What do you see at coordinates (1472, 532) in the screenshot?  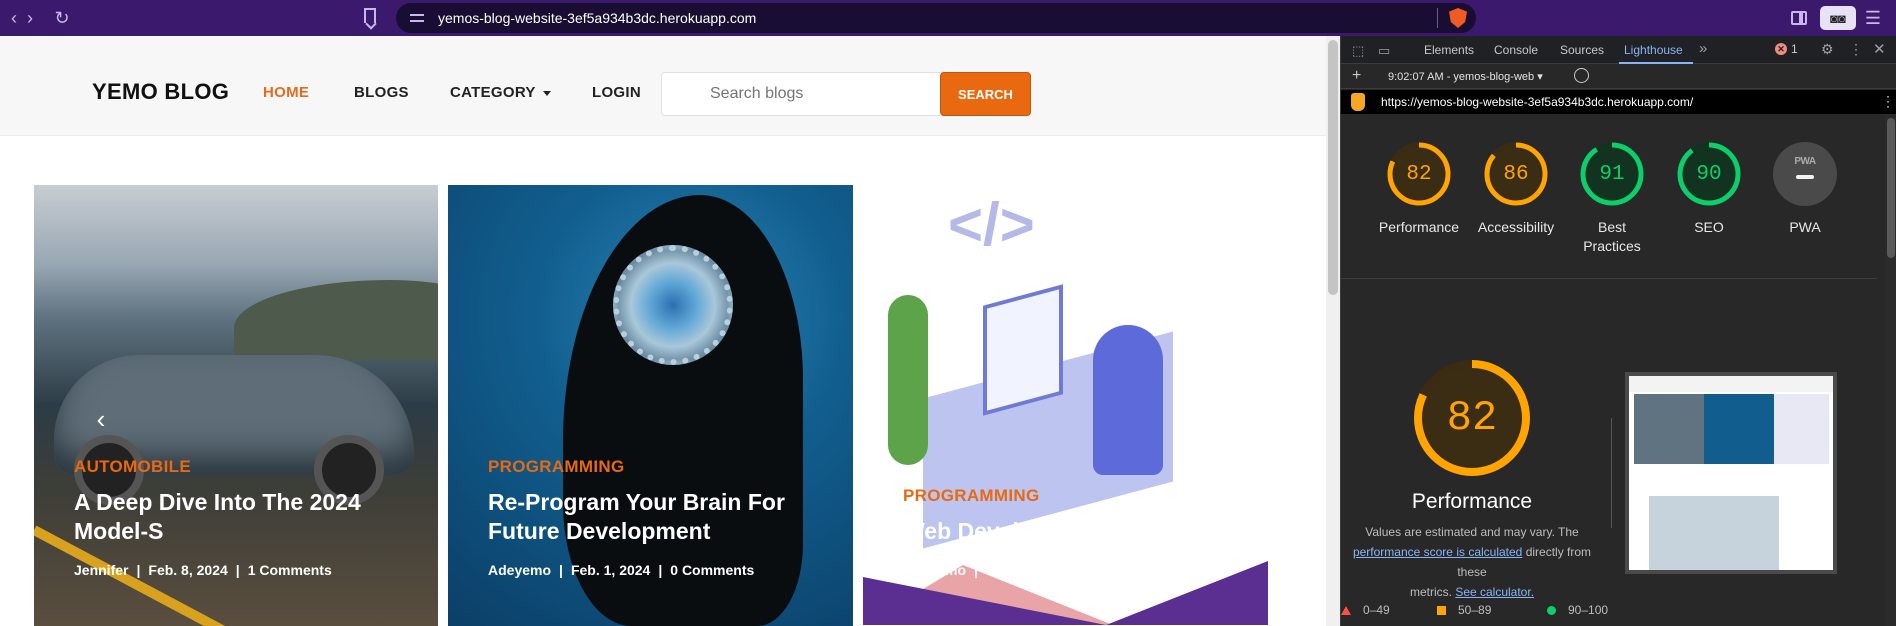 I see `note-text: Values are estimated and may vary. The` at bounding box center [1472, 532].